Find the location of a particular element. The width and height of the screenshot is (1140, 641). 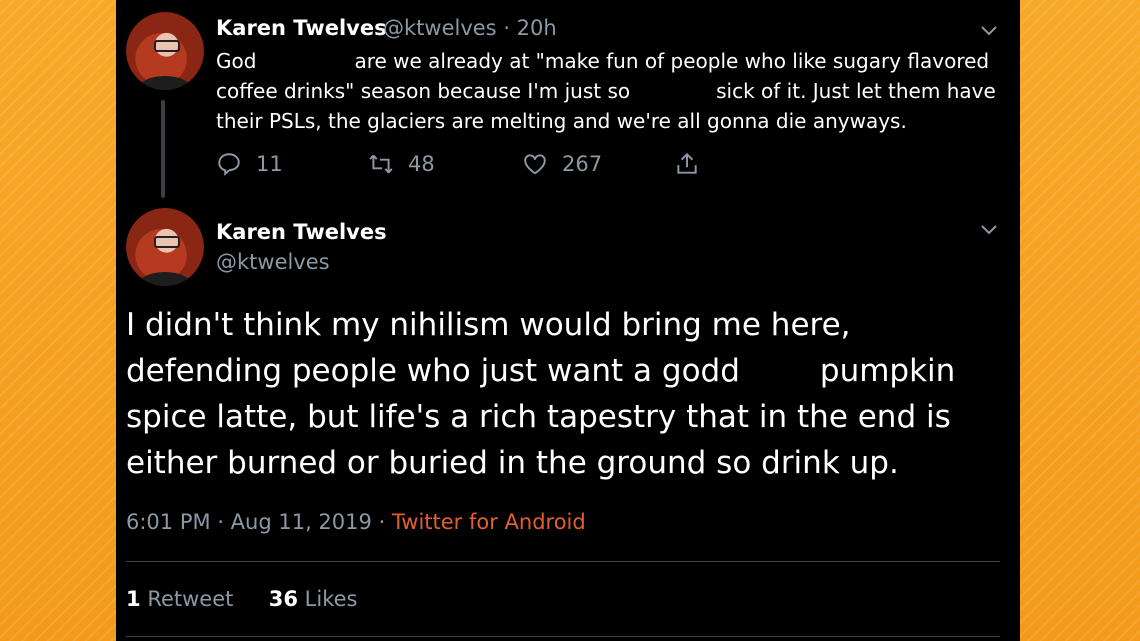

tweet-meta: @ktwelves · 20h is located at coordinates (470, 28).